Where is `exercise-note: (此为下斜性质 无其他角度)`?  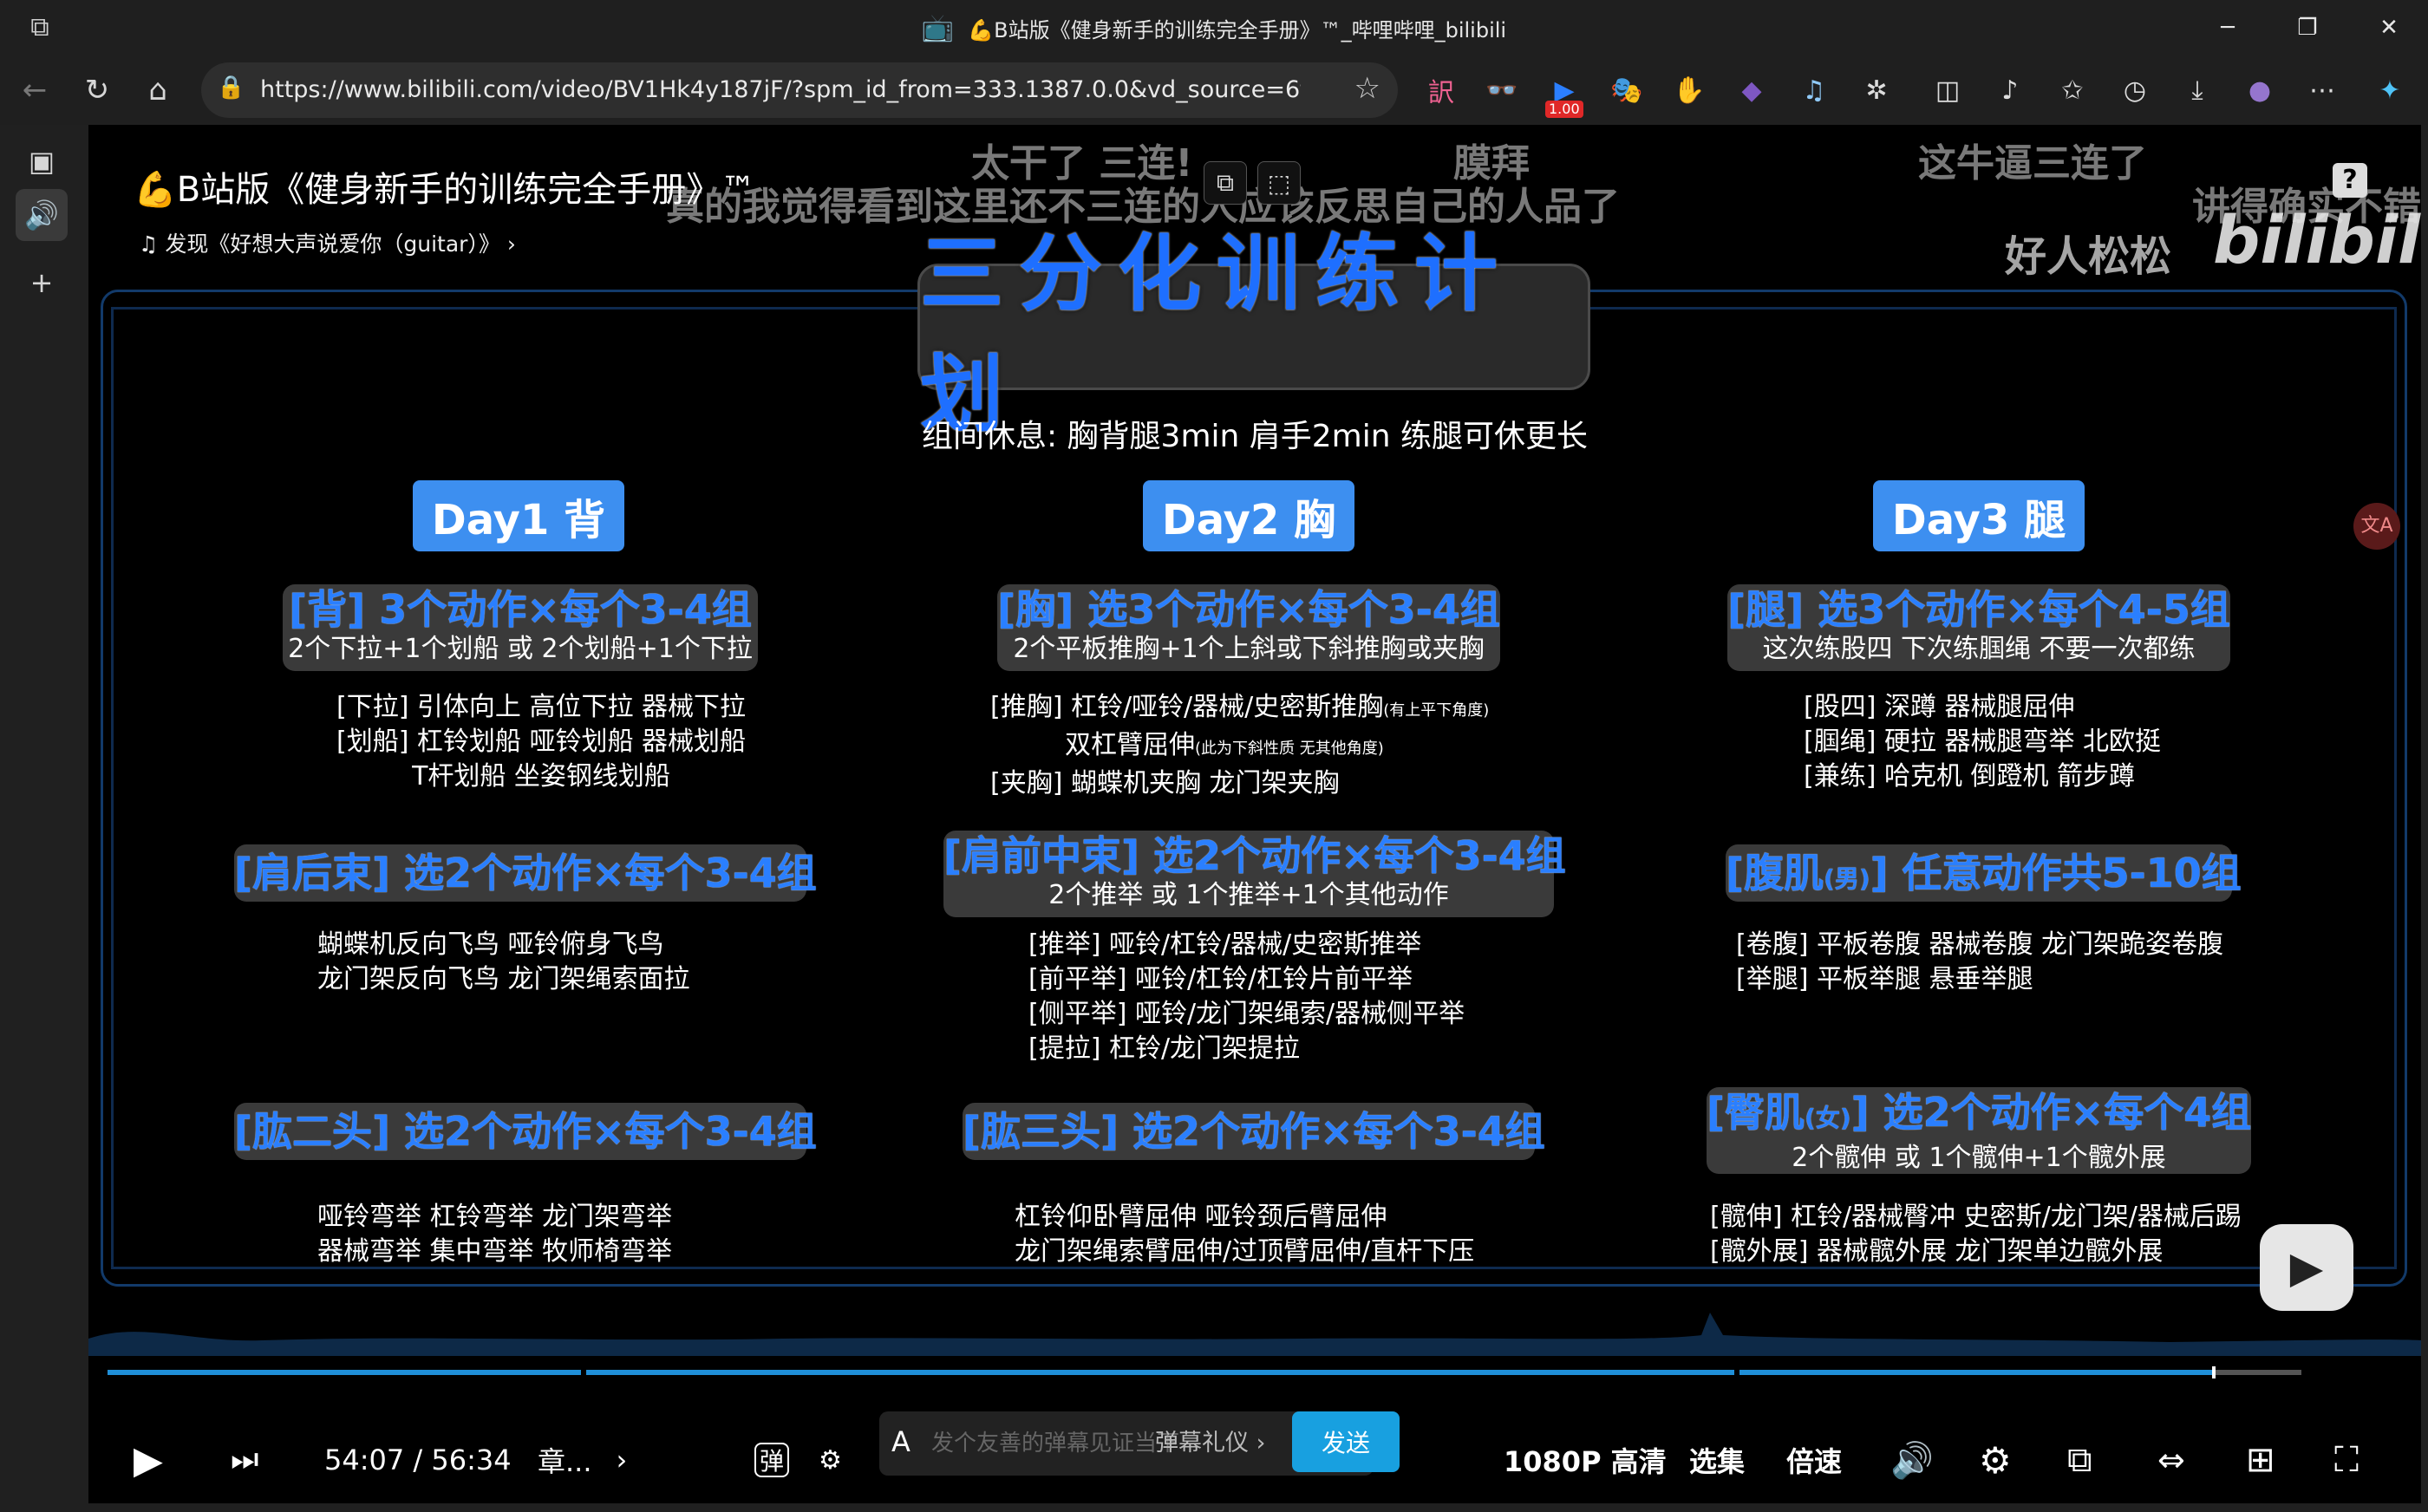 exercise-note: (此为下斜性质 无其他角度) is located at coordinates (1289, 749).